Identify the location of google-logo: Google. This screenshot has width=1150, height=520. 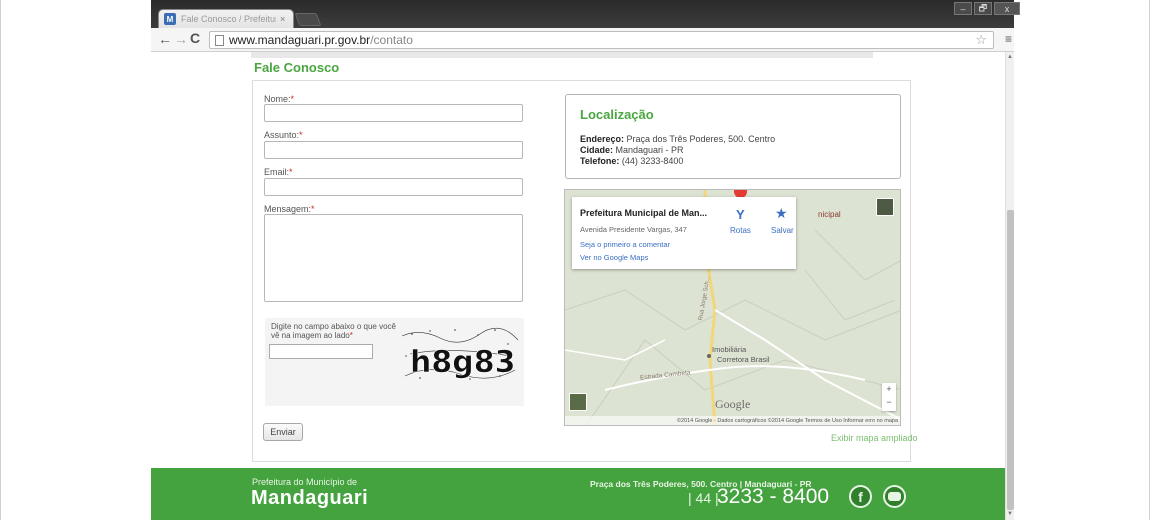
(733, 404).